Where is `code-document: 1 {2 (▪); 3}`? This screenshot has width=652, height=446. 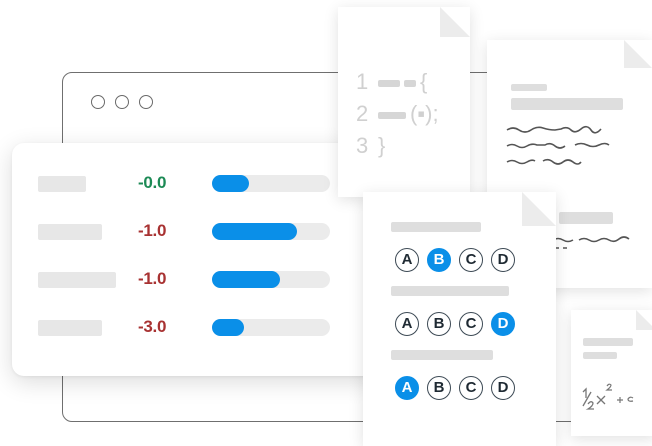
code-document: 1 {2 (▪); 3} is located at coordinates (404, 102).